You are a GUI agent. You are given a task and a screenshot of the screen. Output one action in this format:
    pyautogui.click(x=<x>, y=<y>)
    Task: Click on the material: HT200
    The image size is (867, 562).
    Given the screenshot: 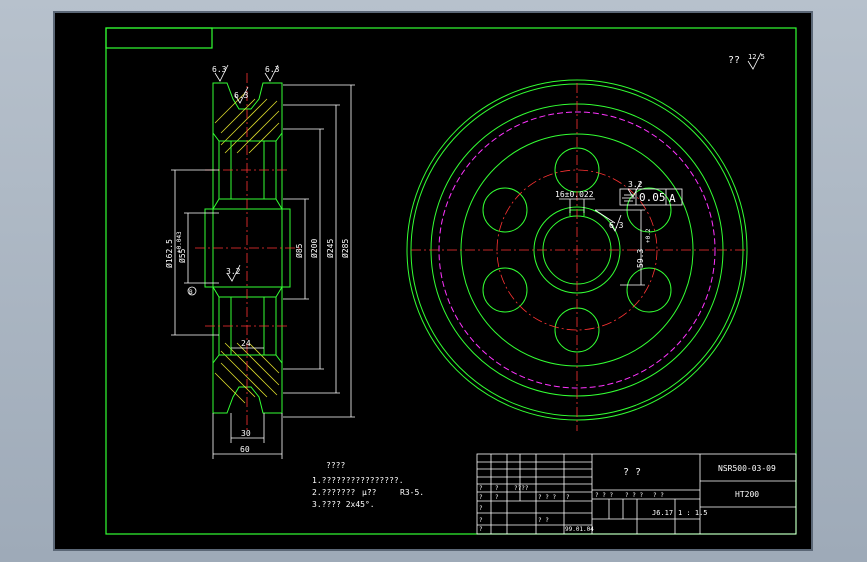 What is the action you would take?
    pyautogui.click(x=747, y=494)
    